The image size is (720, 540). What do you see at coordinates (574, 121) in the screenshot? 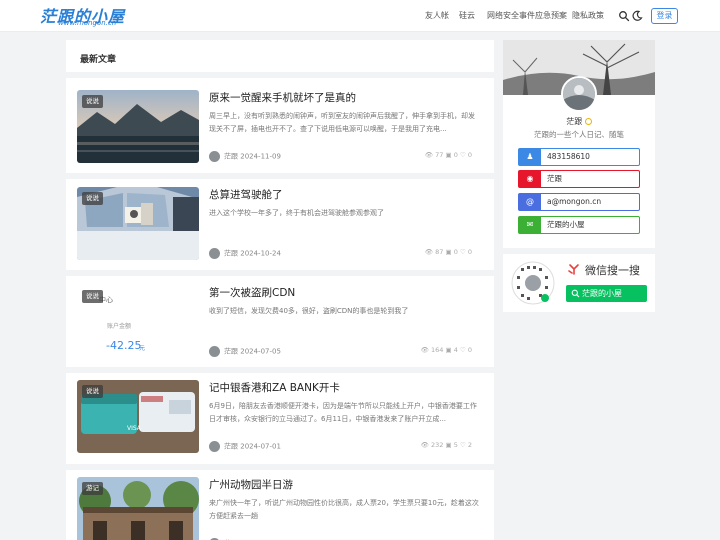
I see `author-name: 茫跟` at bounding box center [574, 121].